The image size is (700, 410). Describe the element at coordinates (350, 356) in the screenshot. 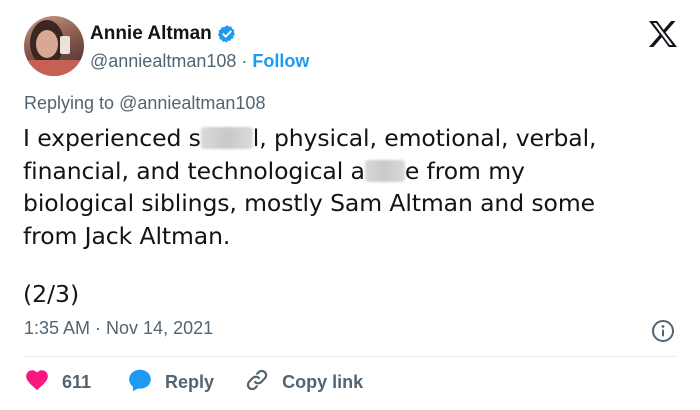

I see `divider` at that location.